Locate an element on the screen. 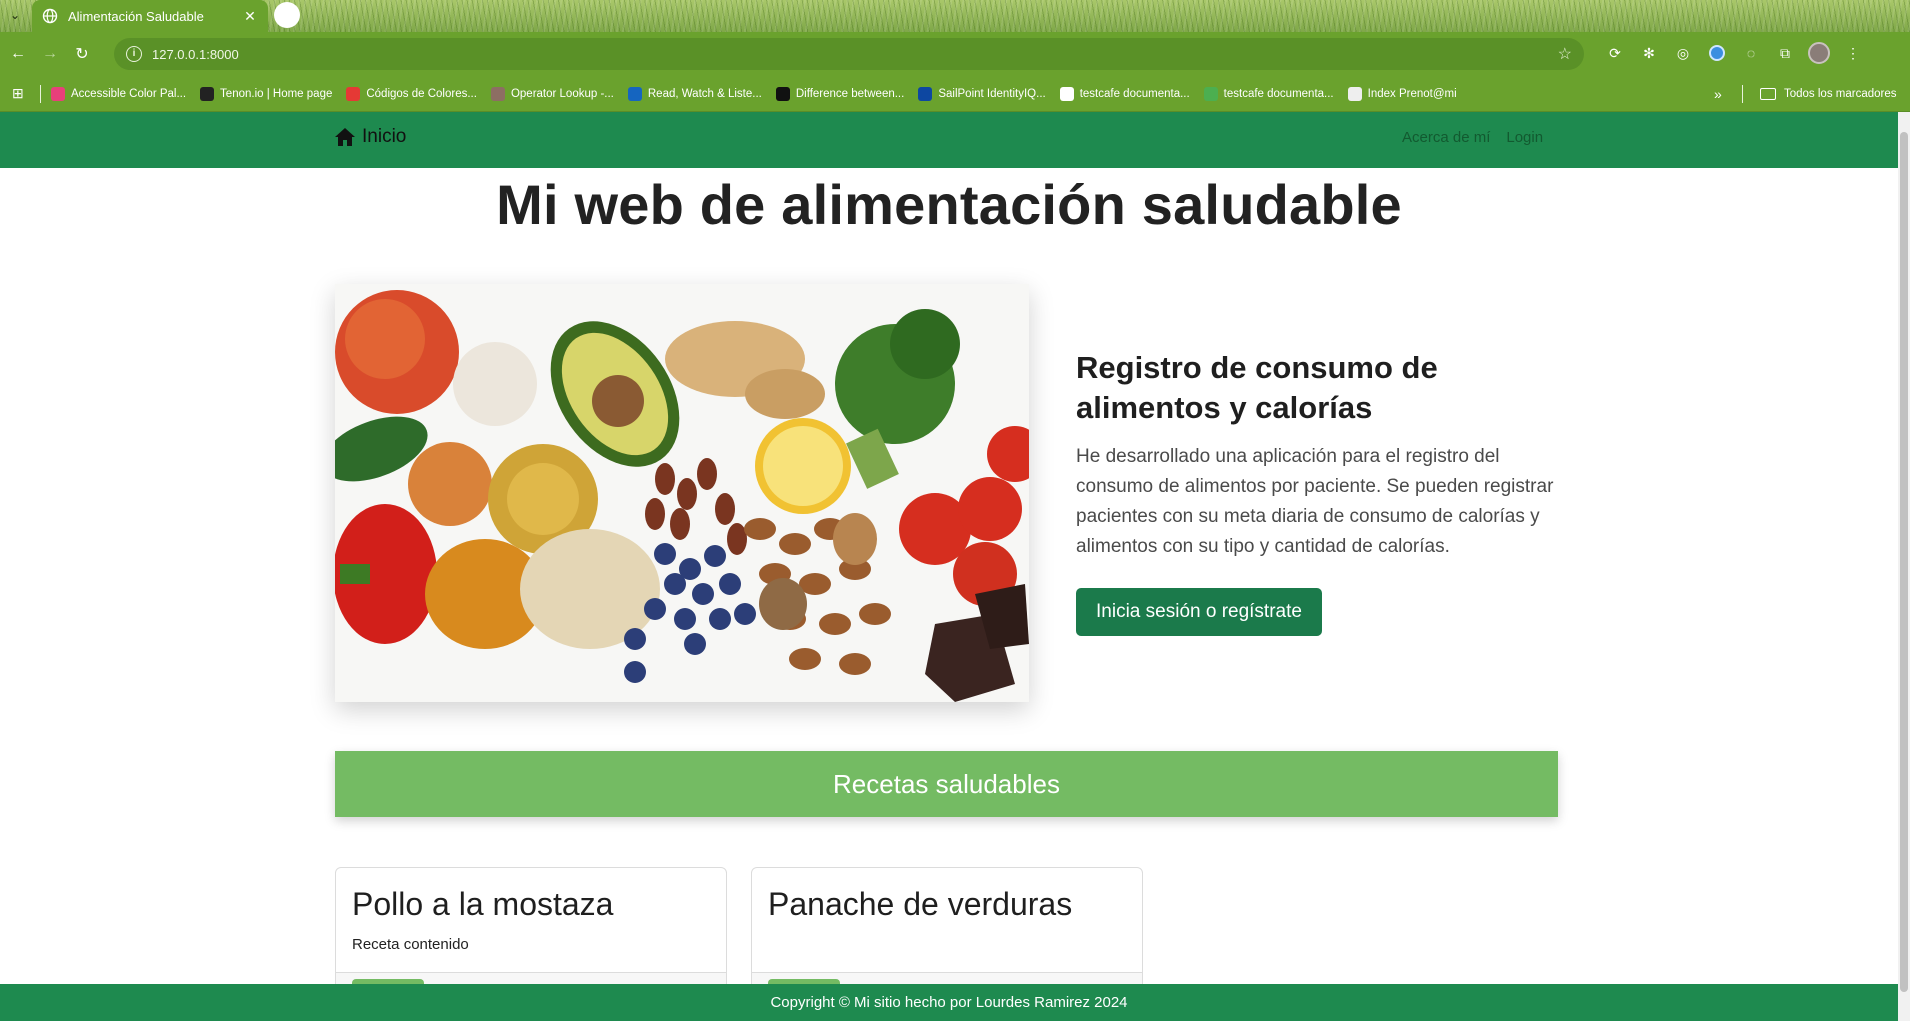 Image resolution: width=1910 pixels, height=1021 pixels. nav-link-about: Acerca de mí is located at coordinates (1446, 137).